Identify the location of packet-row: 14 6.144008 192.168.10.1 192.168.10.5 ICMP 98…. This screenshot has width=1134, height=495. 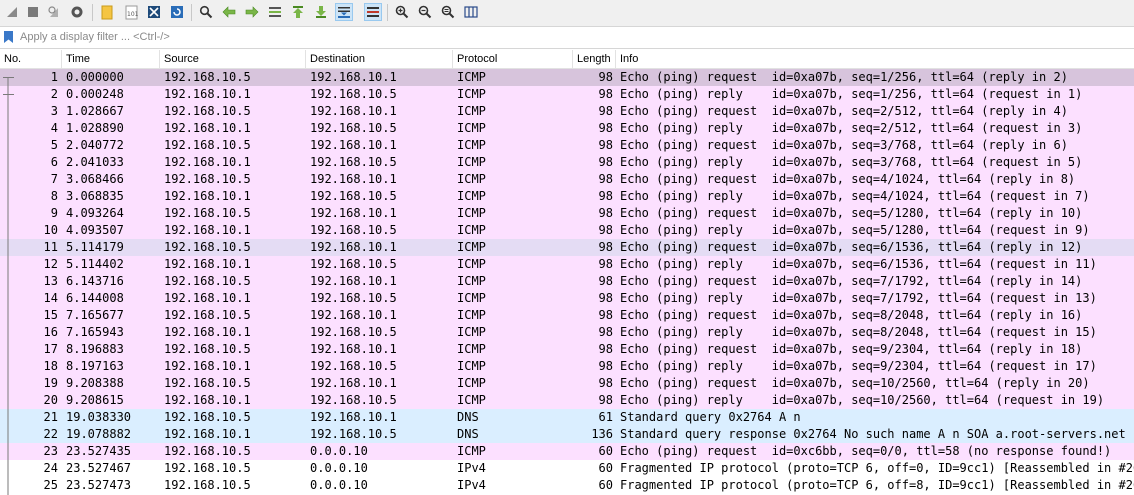
(567, 298).